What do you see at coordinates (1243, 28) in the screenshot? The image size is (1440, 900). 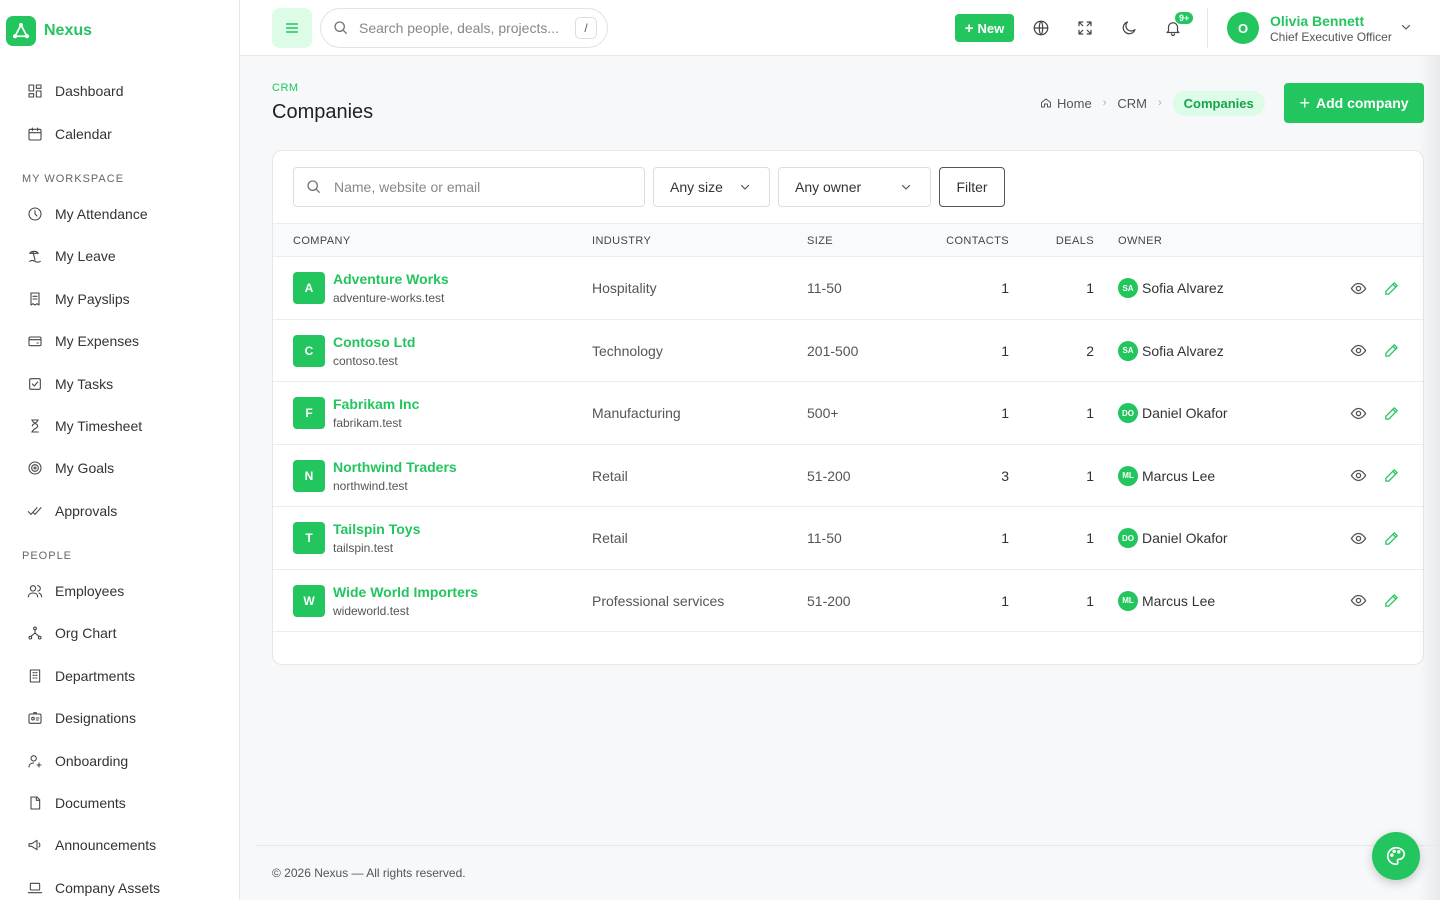 I see `user-avatar: O` at bounding box center [1243, 28].